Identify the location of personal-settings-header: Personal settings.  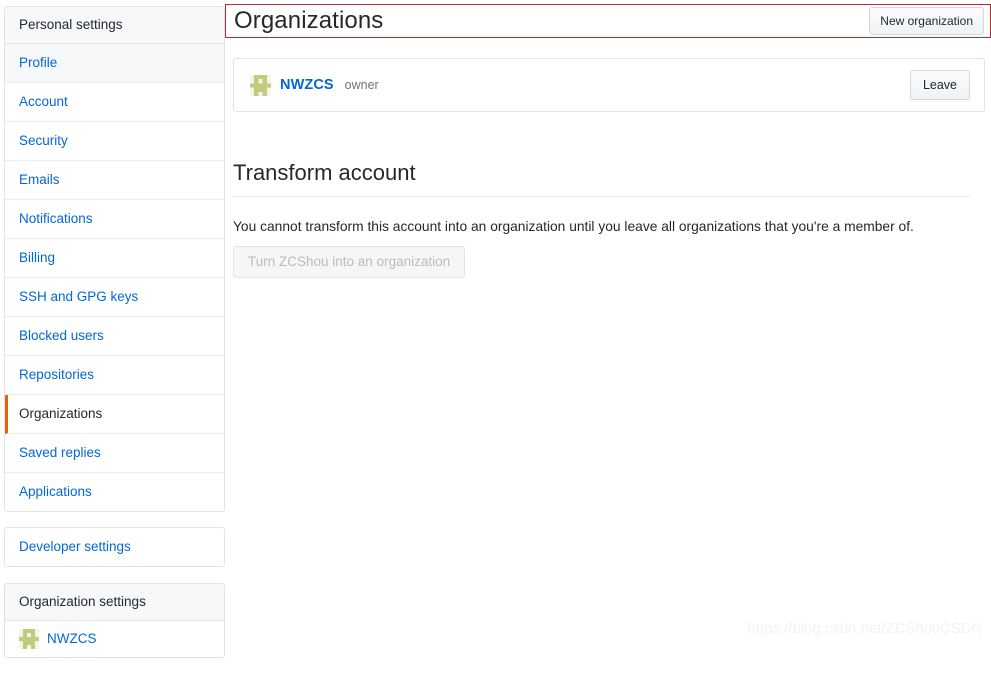
(114, 25).